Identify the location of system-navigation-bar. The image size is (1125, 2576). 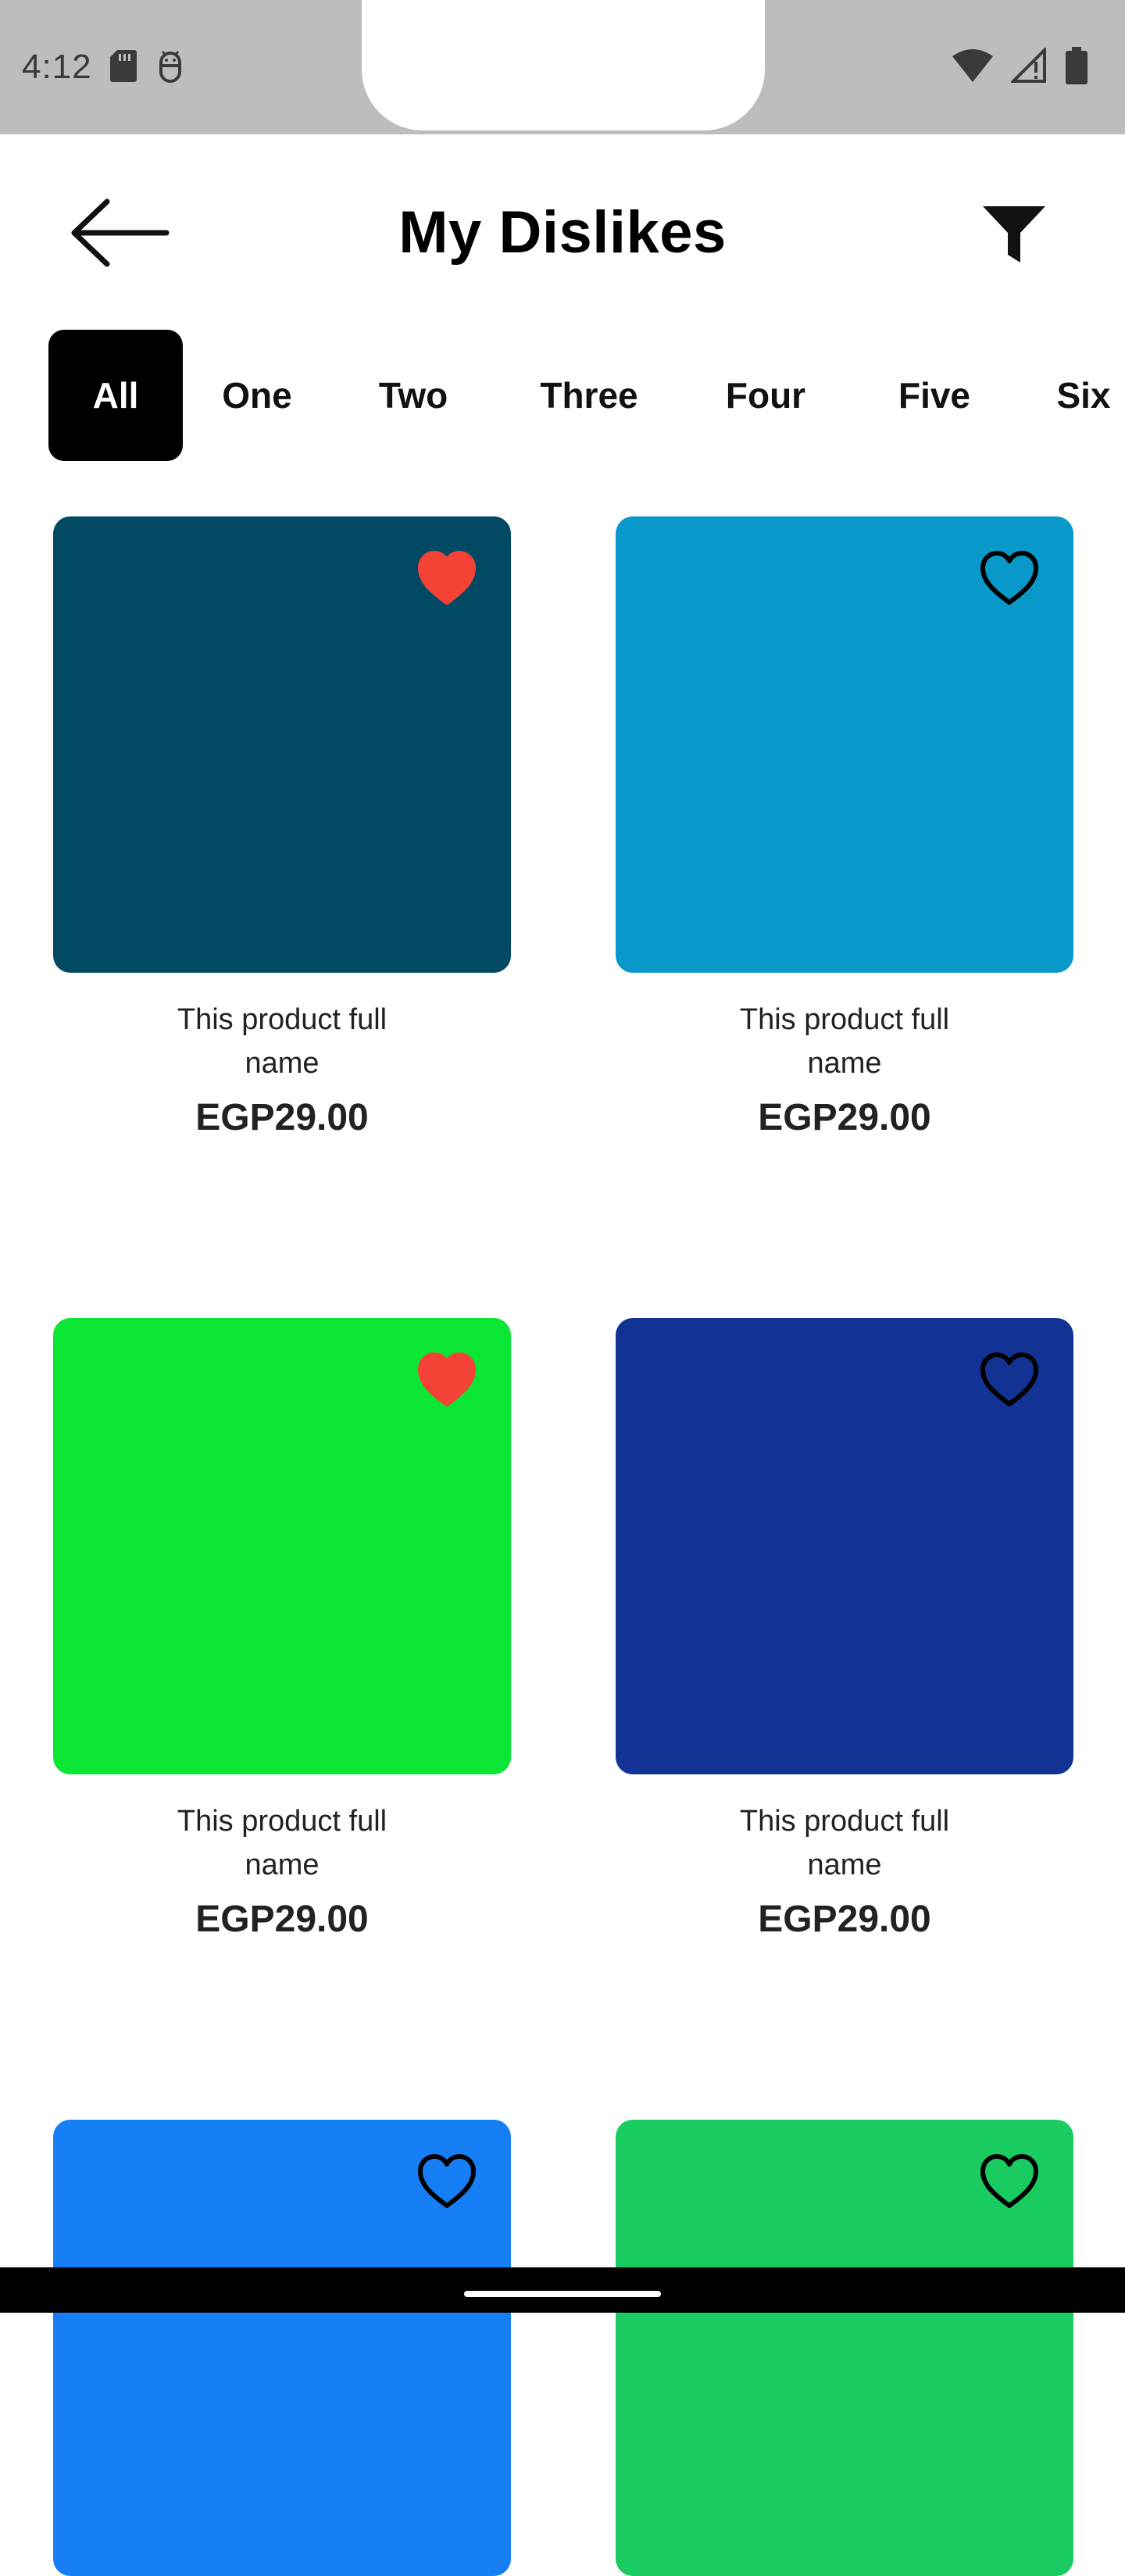
(562, 2290).